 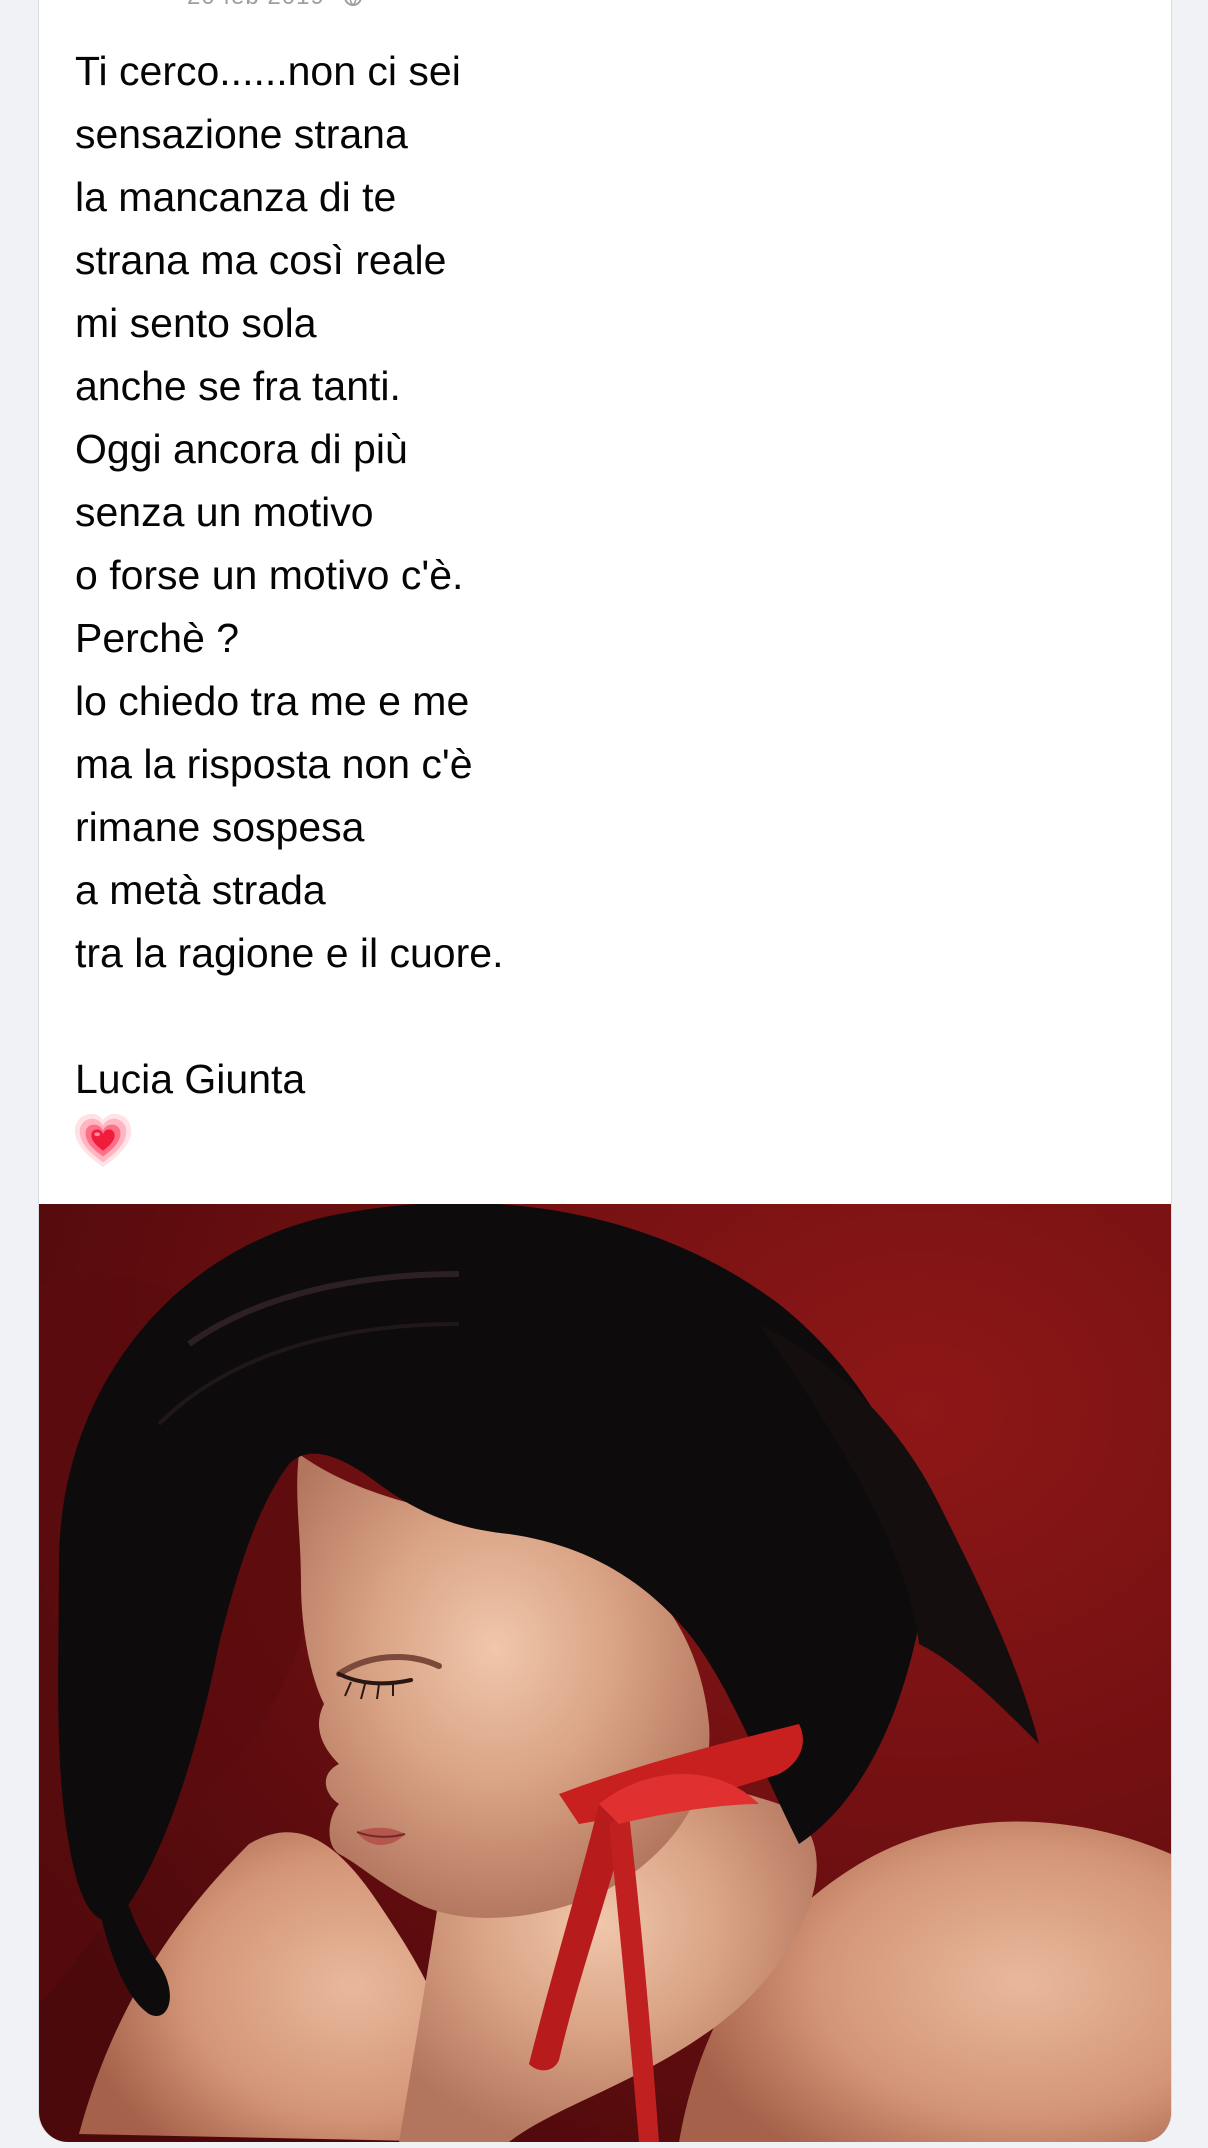 What do you see at coordinates (289, 953) in the screenshot?
I see `poem-line: tra la ragione e il cuore.` at bounding box center [289, 953].